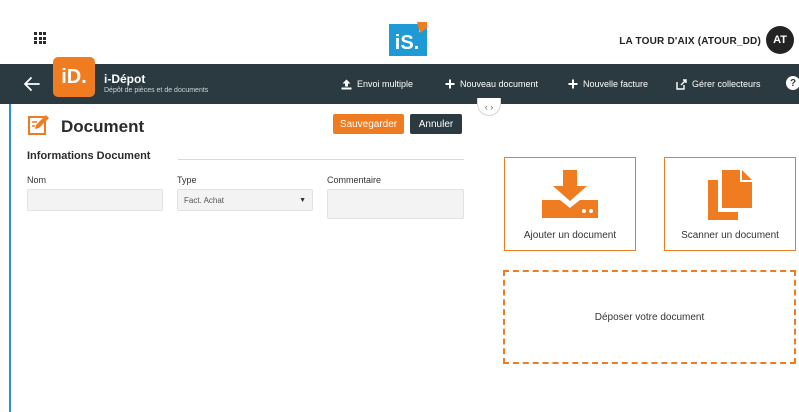 The height and width of the screenshot is (412, 799). I want to click on is-logo-text: iS., so click(407, 43).